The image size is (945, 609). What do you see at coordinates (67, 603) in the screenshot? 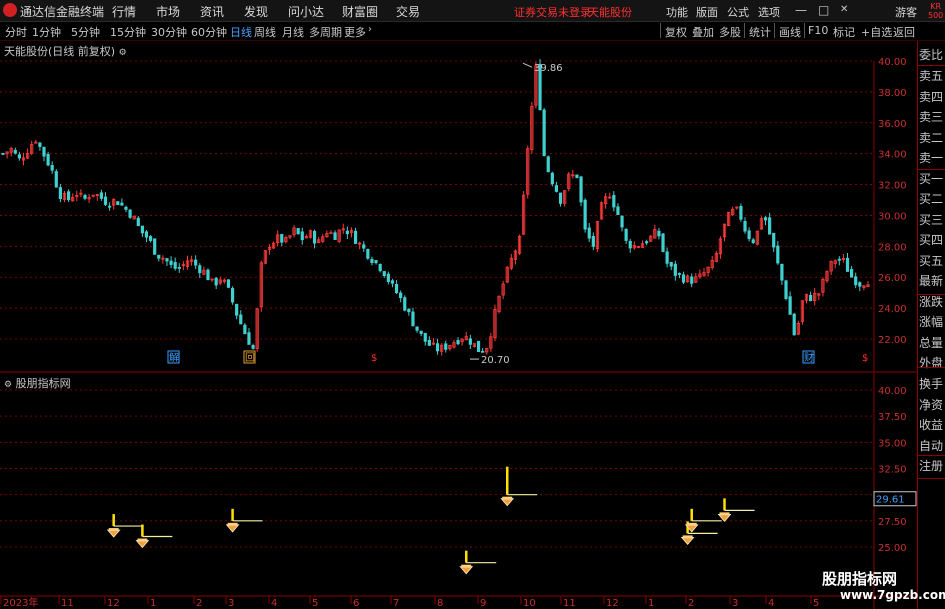
I see `x-tick-label: 11` at bounding box center [67, 603].